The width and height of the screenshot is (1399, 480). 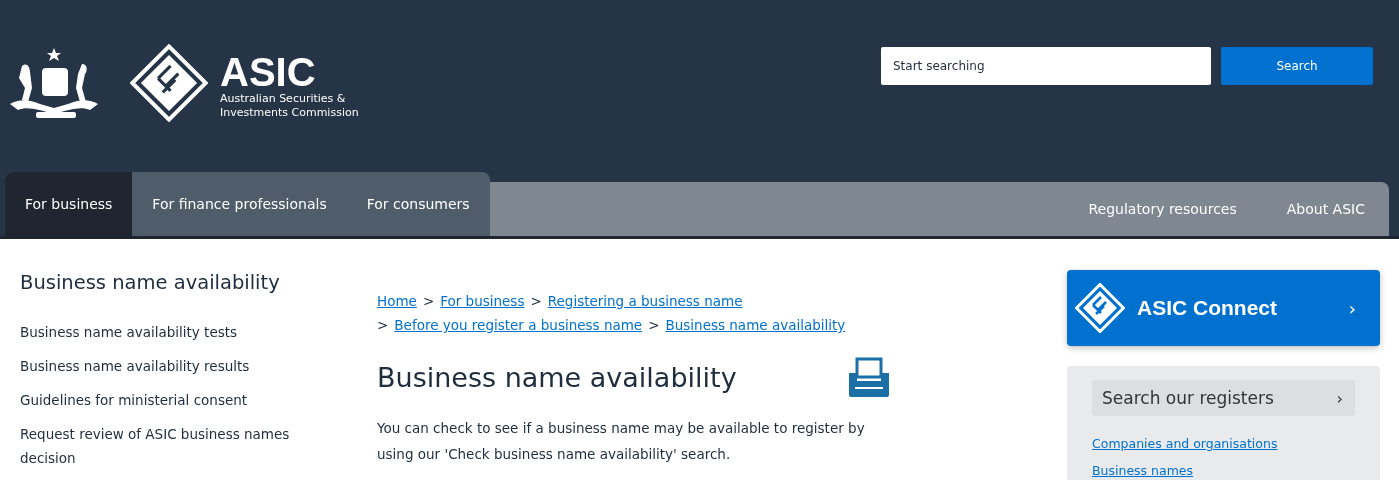 What do you see at coordinates (1223, 398) in the screenshot?
I see `search-registers-button: Search our registers ›` at bounding box center [1223, 398].